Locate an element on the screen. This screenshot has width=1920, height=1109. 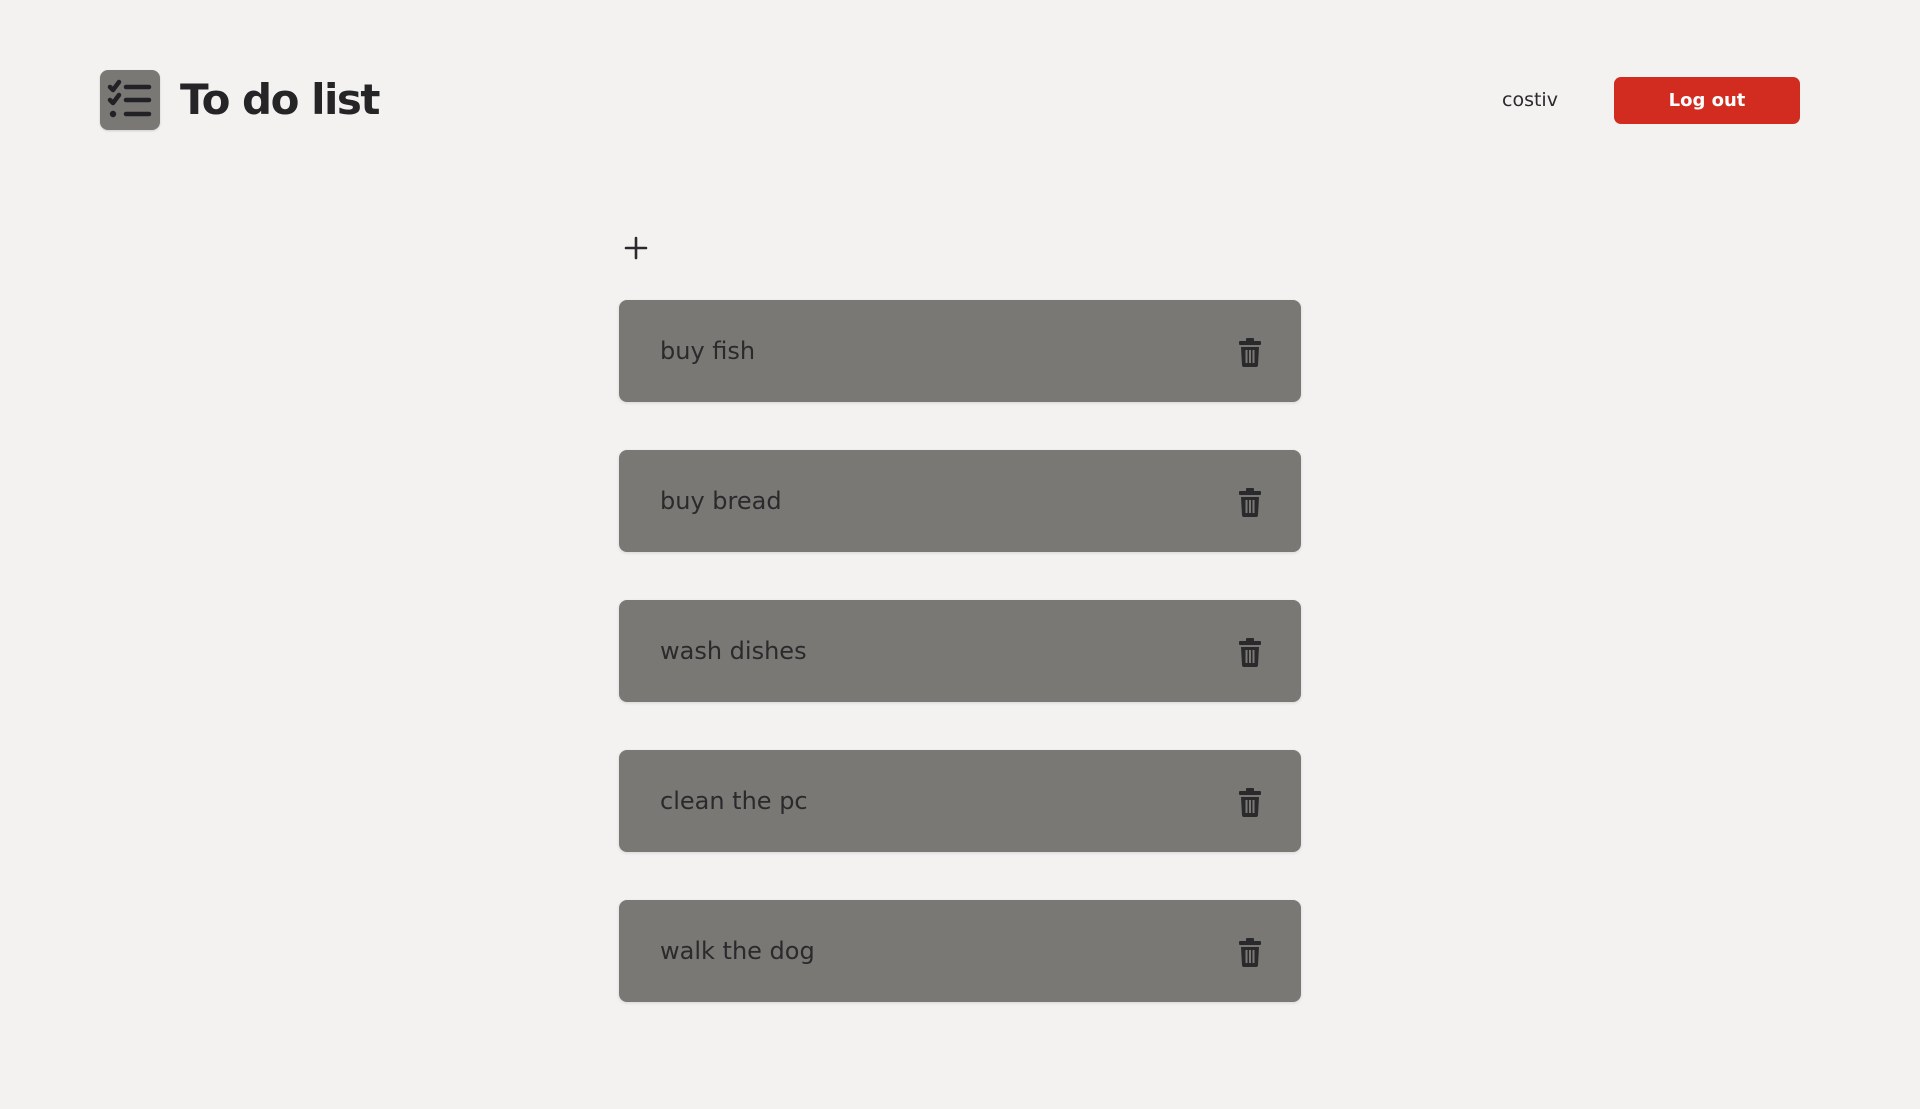
todo-text: clean the pc is located at coordinates (734, 801).